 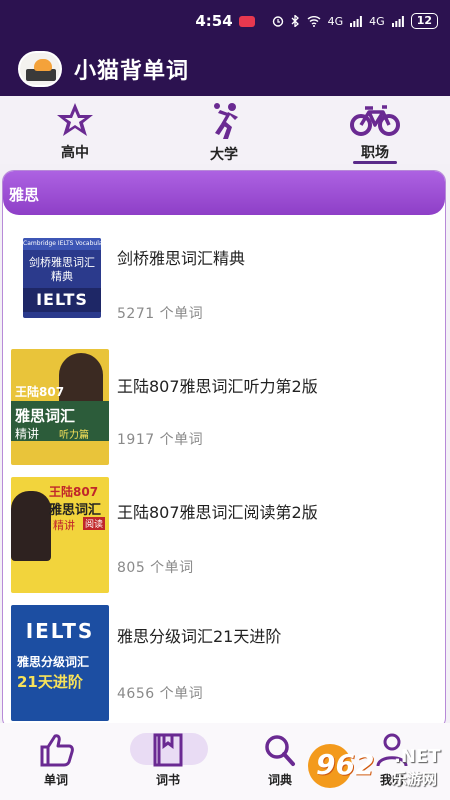 I want to click on status-icons: 4G 4G 12, so click(x=355, y=21).